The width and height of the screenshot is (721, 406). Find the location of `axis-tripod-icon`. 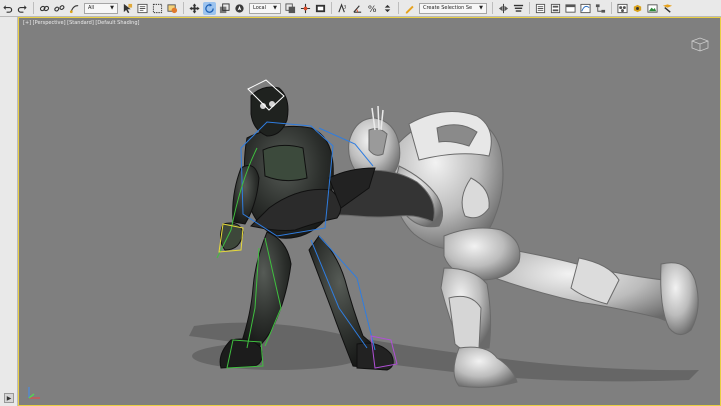

axis-tripod-icon is located at coordinates (34, 393).